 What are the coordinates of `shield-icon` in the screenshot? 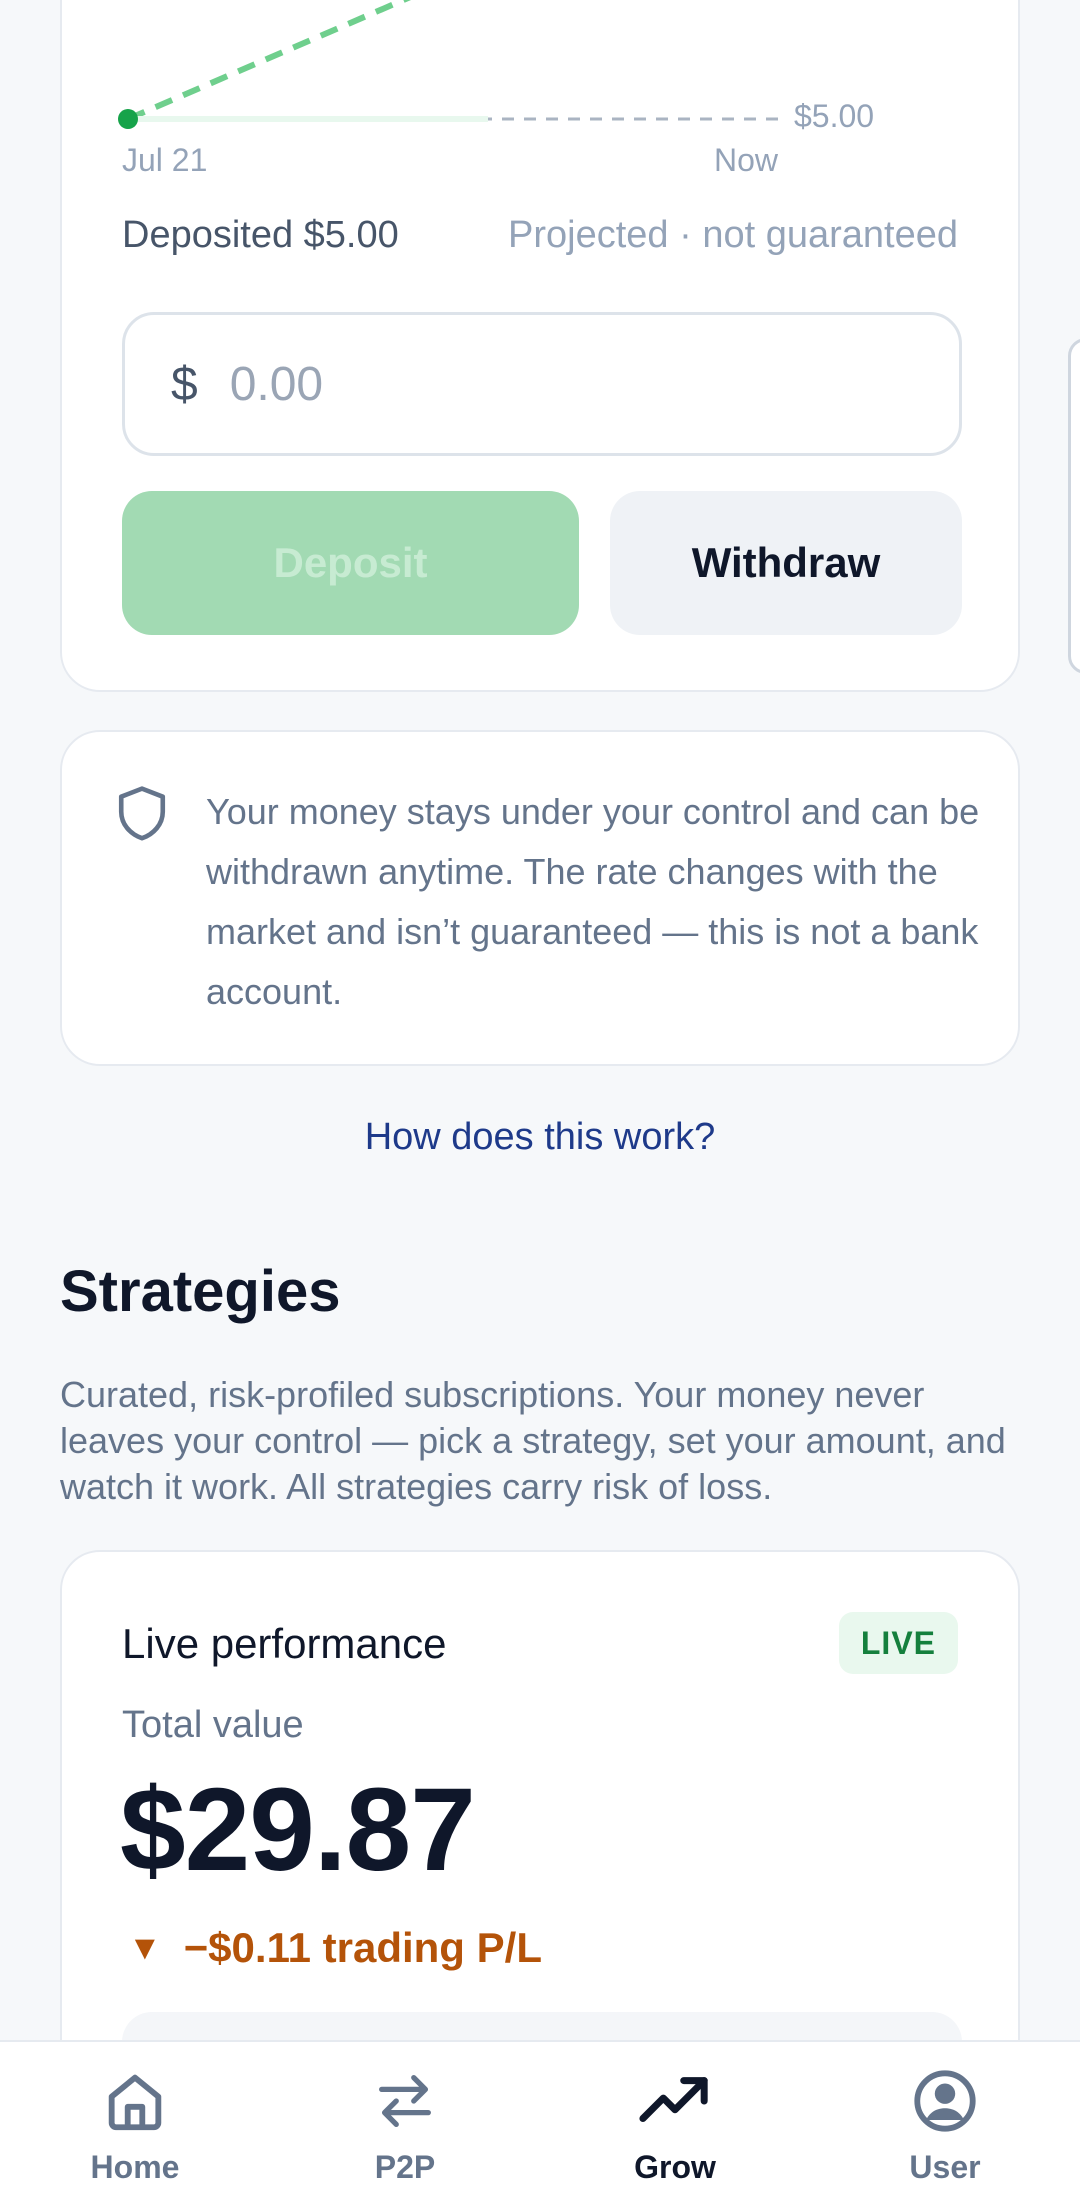 It's located at (142, 816).